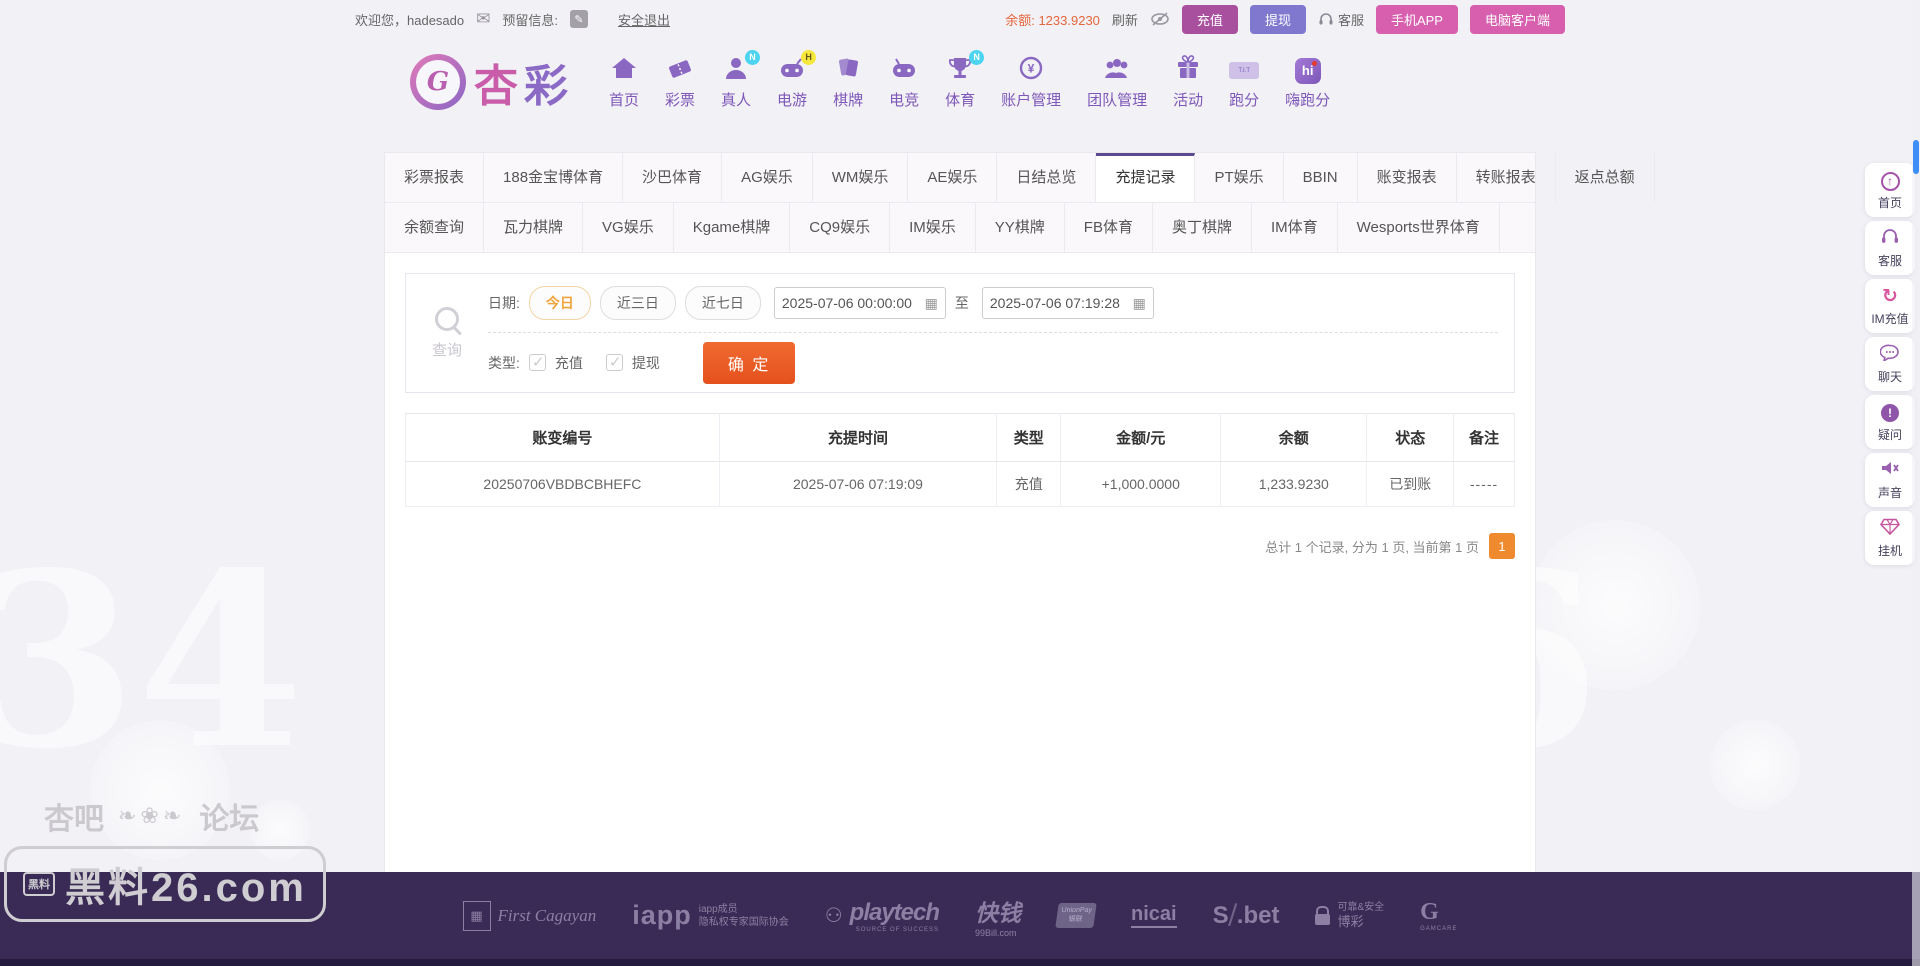 Image resolution: width=1920 pixels, height=966 pixels. Describe the element at coordinates (489, 82) in the screenshot. I see `brand-logo: G 杏 彩` at that location.